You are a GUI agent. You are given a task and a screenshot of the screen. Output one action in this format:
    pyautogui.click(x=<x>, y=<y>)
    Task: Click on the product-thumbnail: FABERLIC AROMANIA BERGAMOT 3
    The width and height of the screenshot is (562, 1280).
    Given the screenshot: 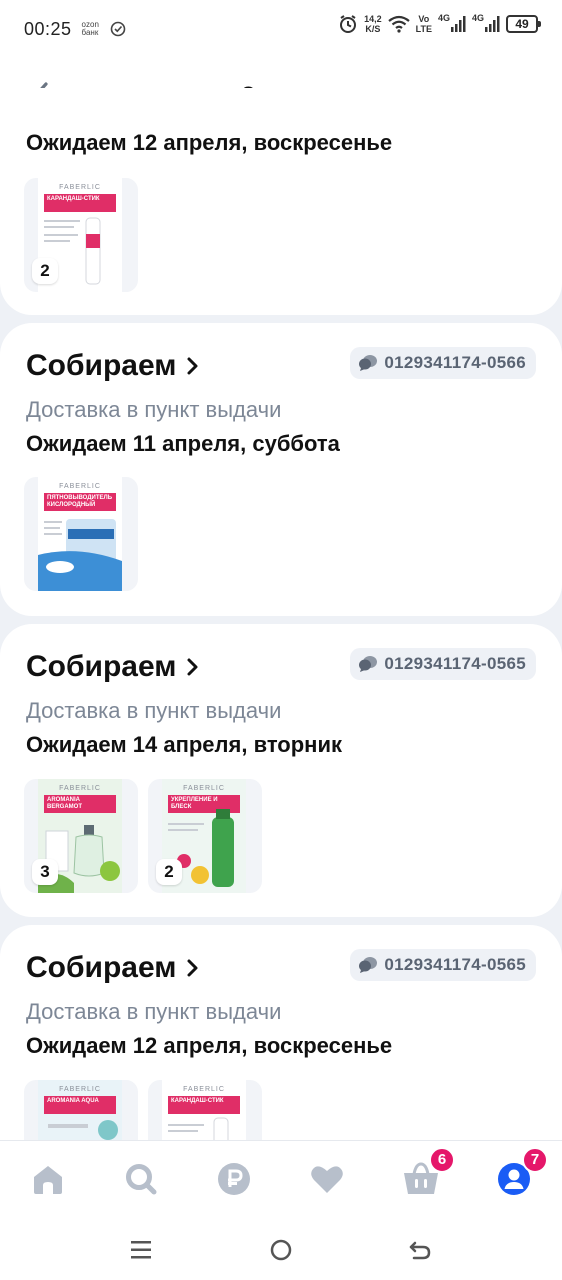 What is the action you would take?
    pyautogui.click(x=81, y=836)
    